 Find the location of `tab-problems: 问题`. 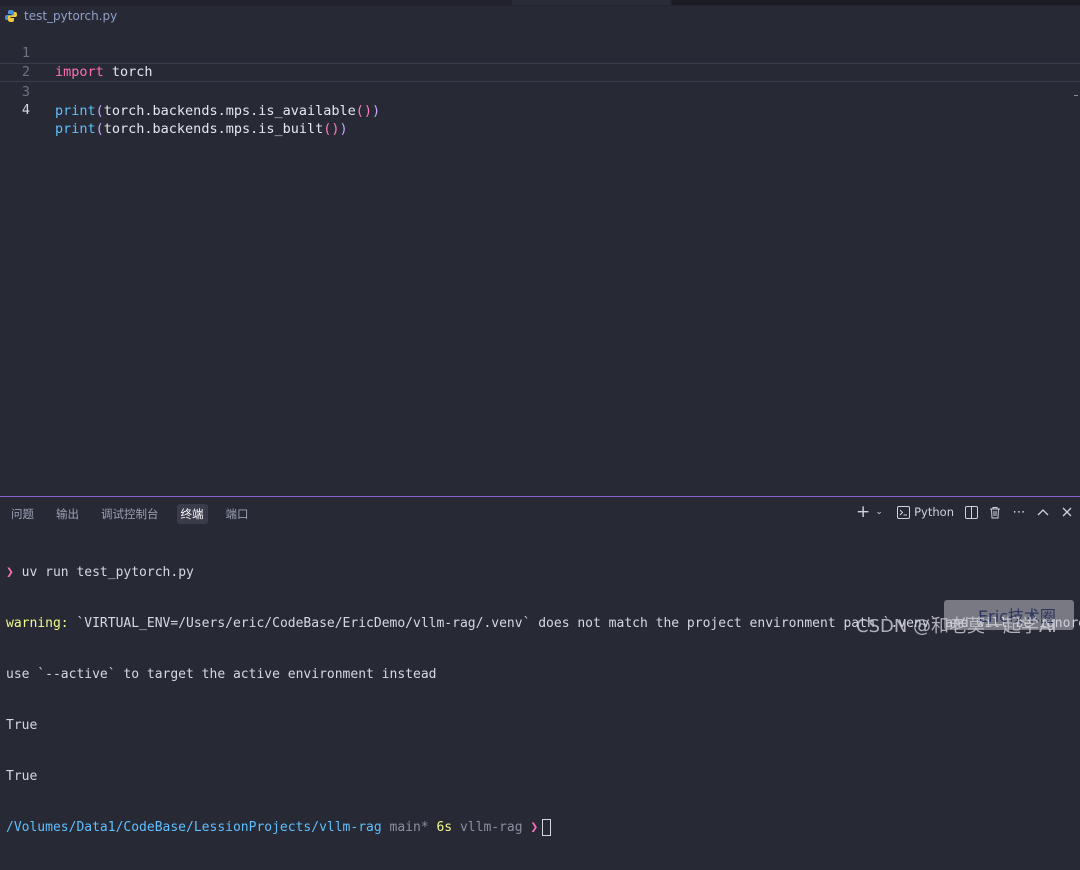

tab-problems: 问题 is located at coordinates (22, 514).